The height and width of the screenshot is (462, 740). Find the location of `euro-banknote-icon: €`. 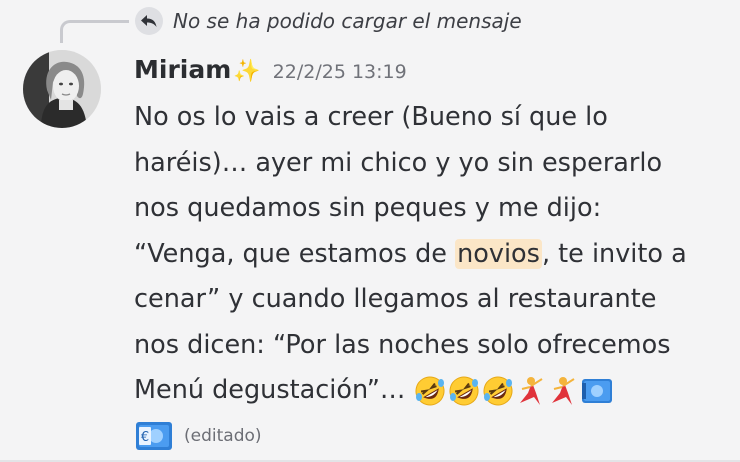

euro-banknote-icon: € is located at coordinates (154, 436).